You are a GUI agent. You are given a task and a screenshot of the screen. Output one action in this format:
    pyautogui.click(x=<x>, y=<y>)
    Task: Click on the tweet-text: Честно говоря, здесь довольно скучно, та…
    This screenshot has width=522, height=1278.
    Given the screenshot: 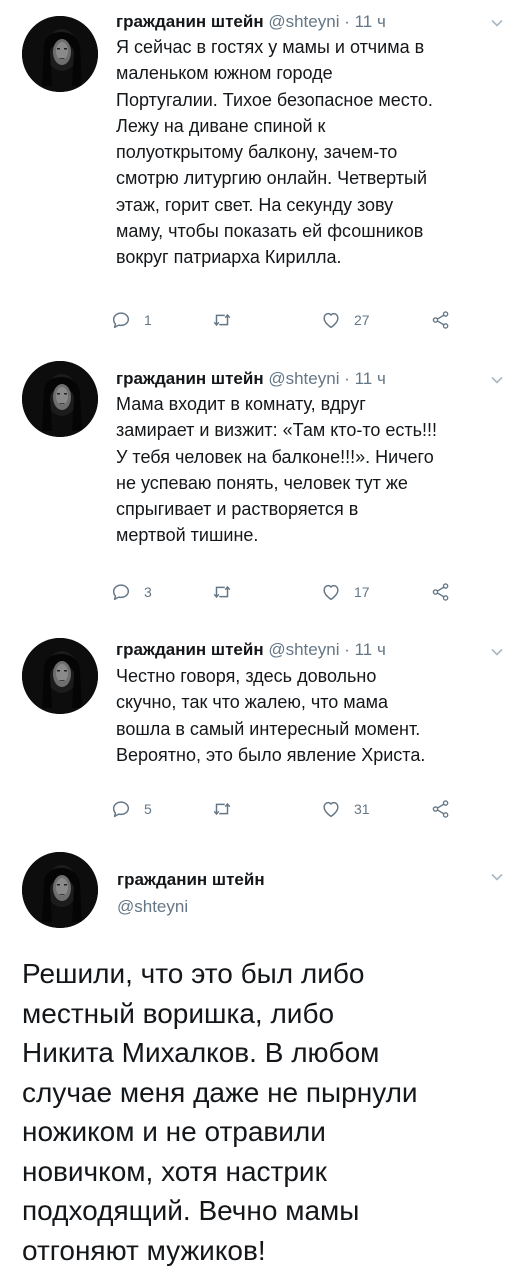 What is the action you would take?
    pyautogui.click(x=271, y=715)
    